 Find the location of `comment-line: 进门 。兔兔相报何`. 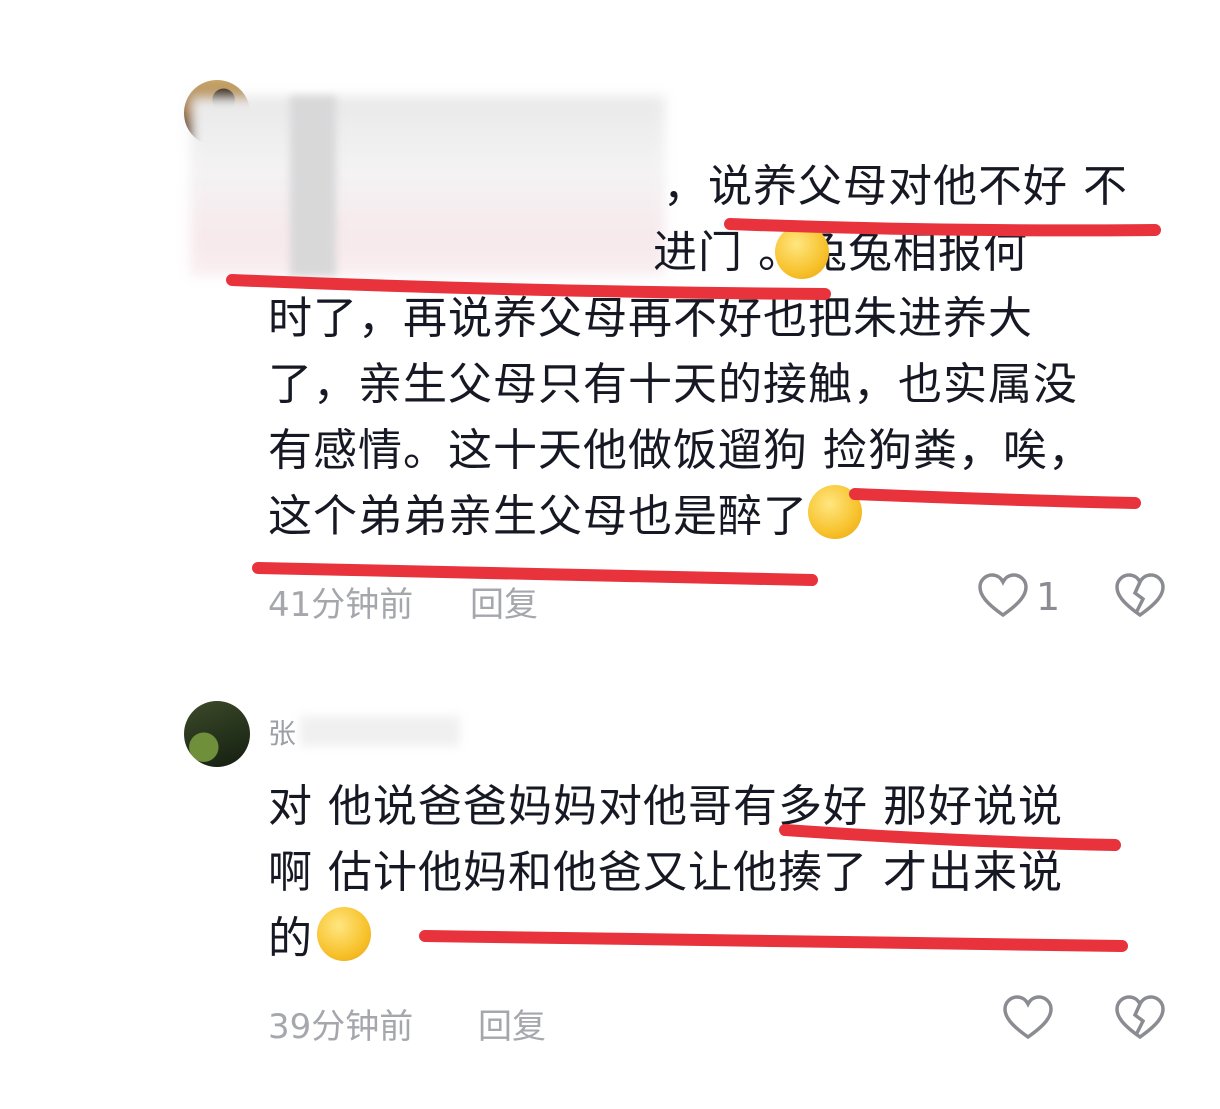

comment-line: 进门 。兔兔相报何 is located at coordinates (718, 253).